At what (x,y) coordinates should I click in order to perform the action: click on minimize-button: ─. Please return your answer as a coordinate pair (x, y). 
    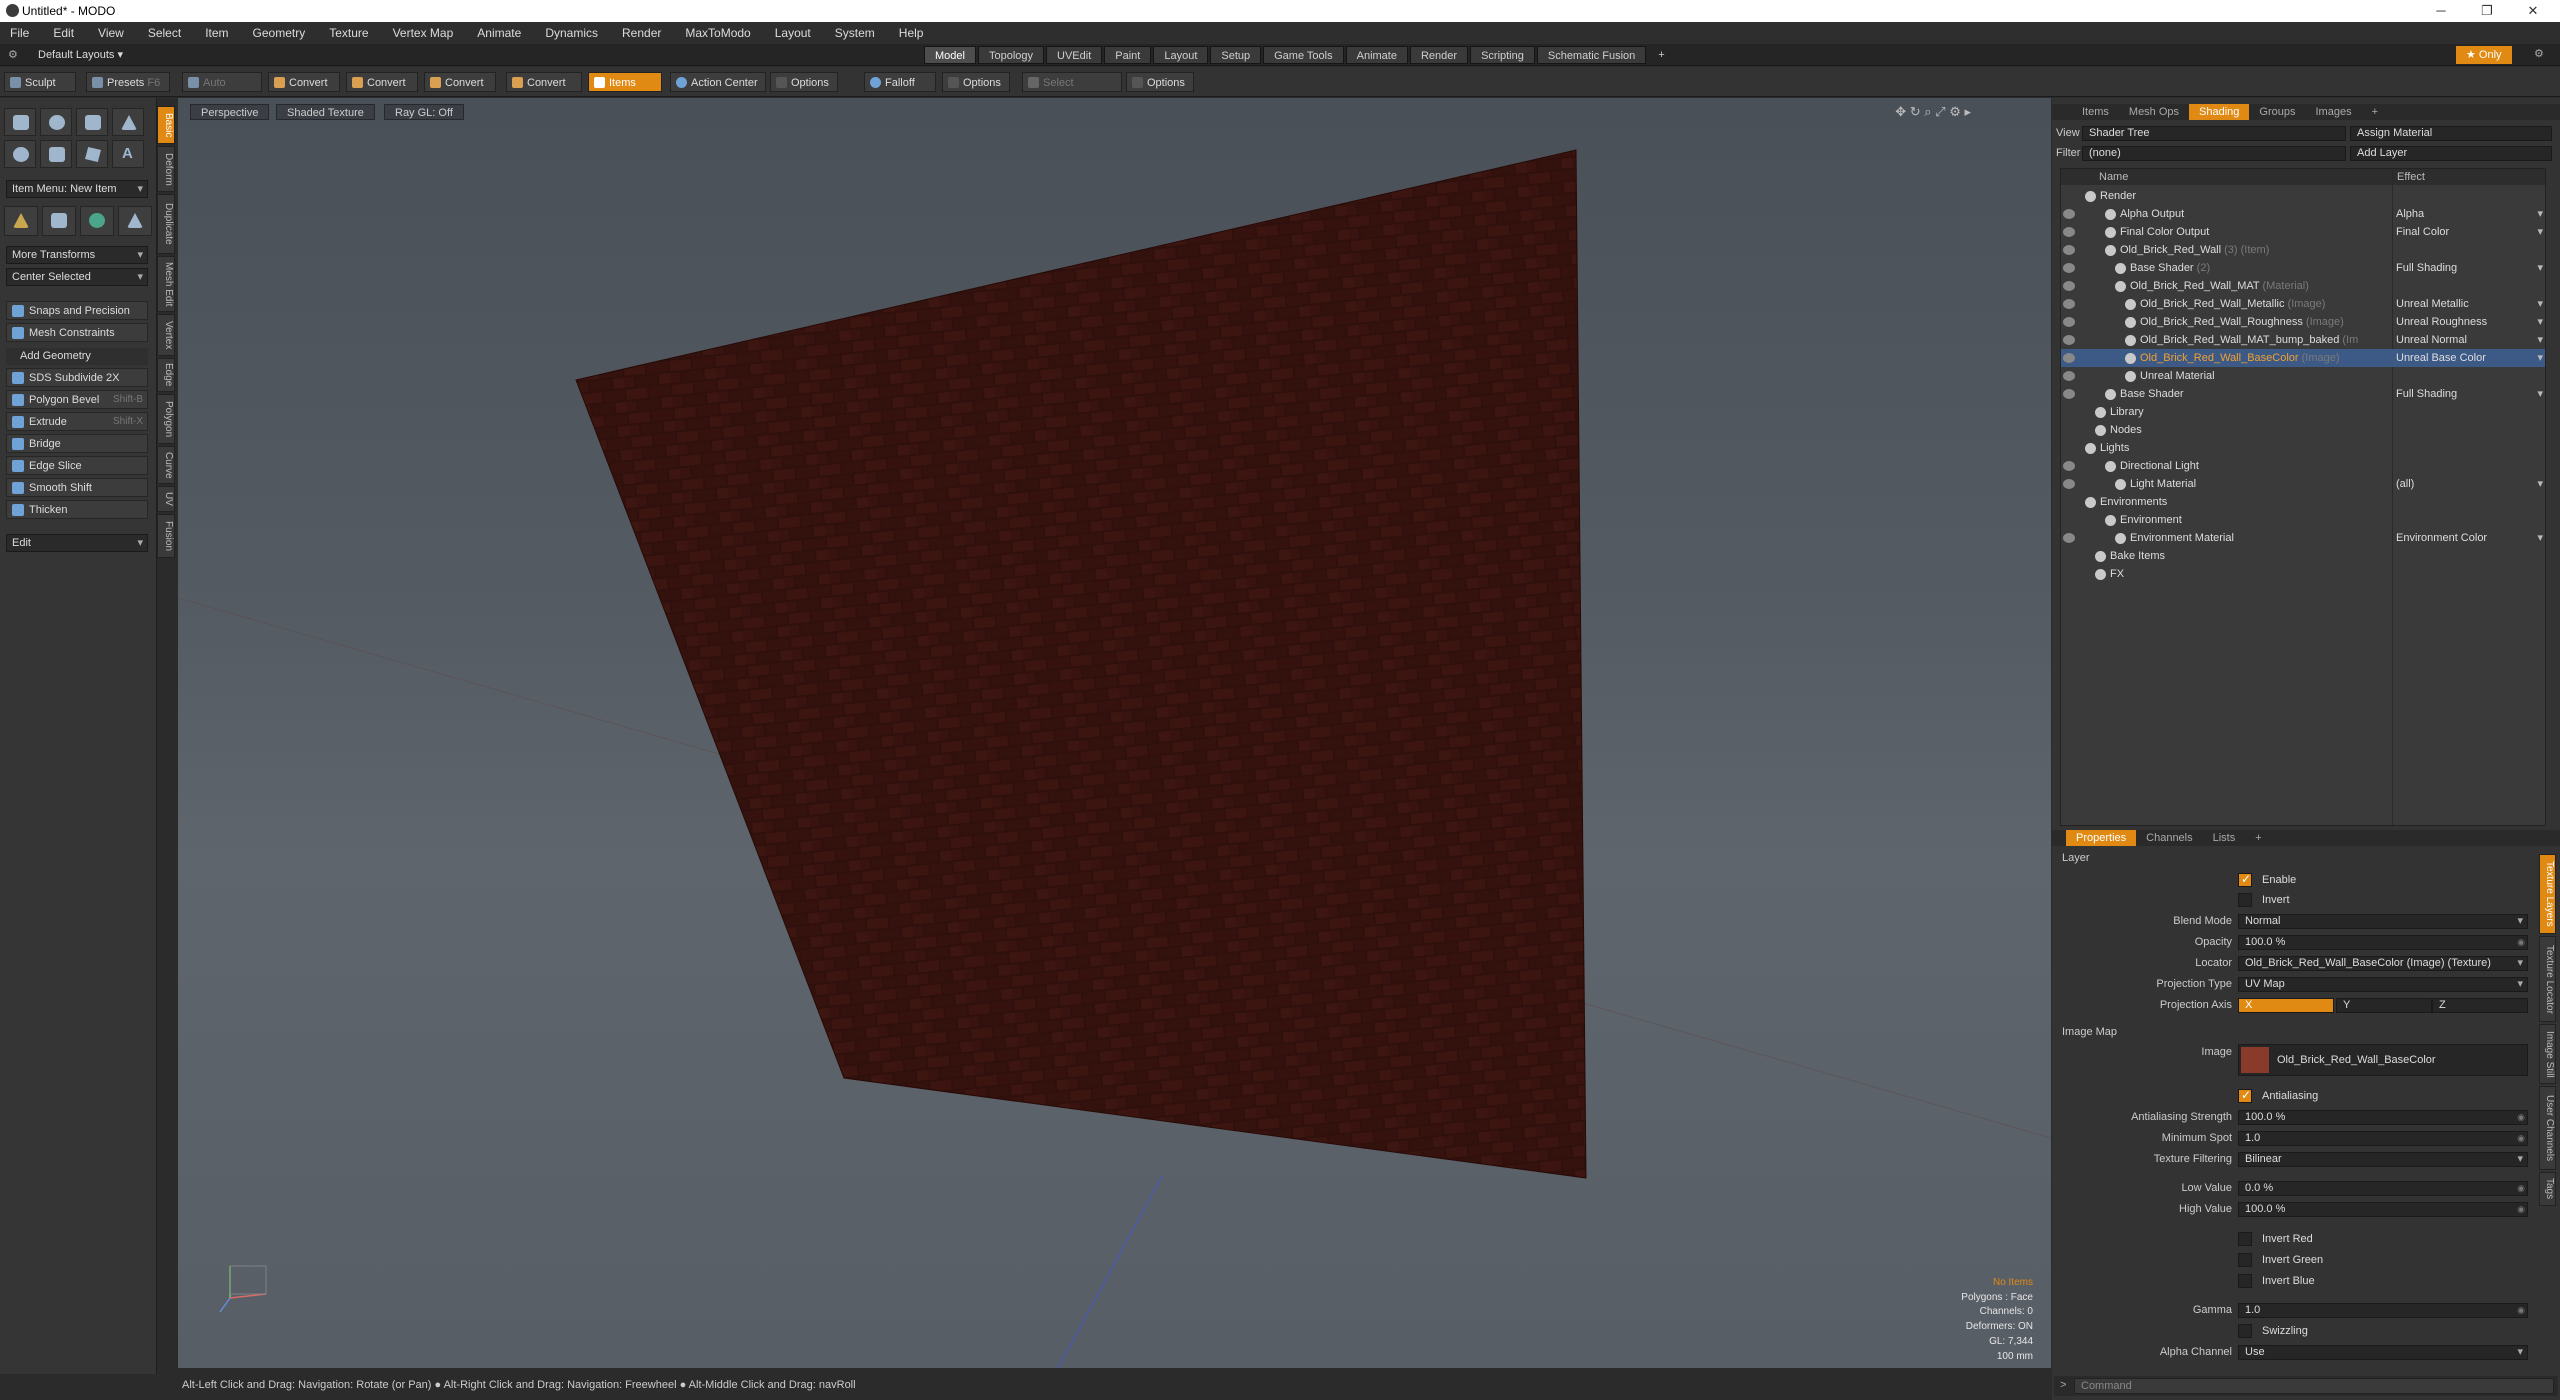
    Looking at the image, I should click on (2441, 11).